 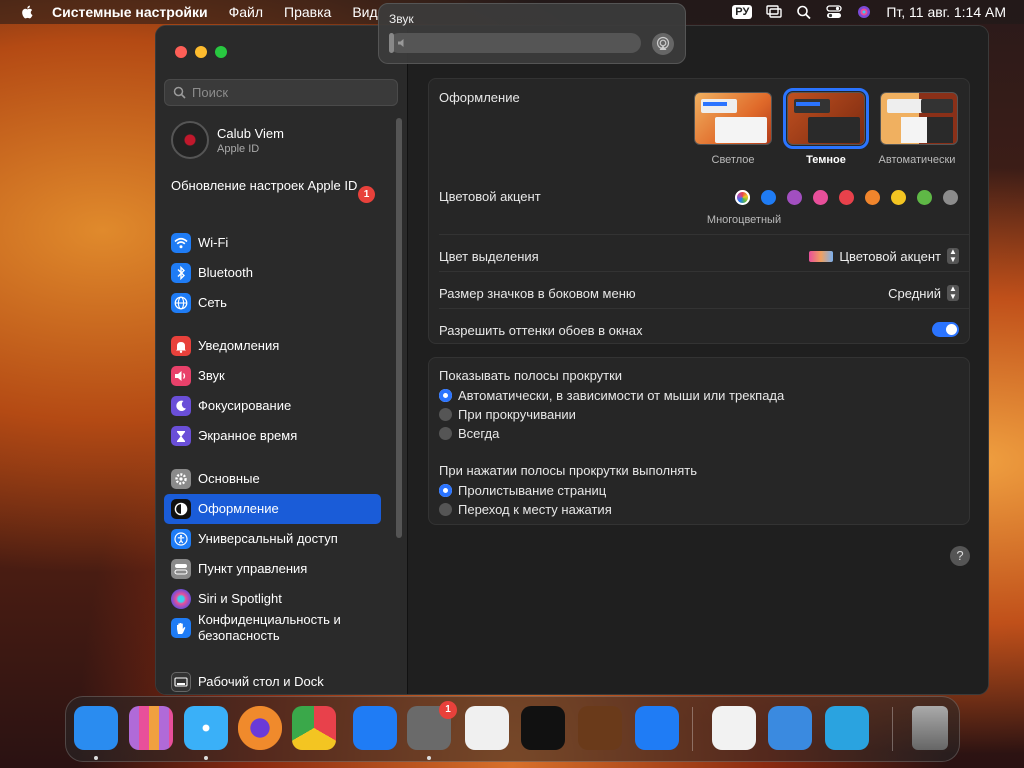 What do you see at coordinates (272, 628) in the screenshot?
I see `sidebar-item-privacy-security: Конфиденциальность и безопасность` at bounding box center [272, 628].